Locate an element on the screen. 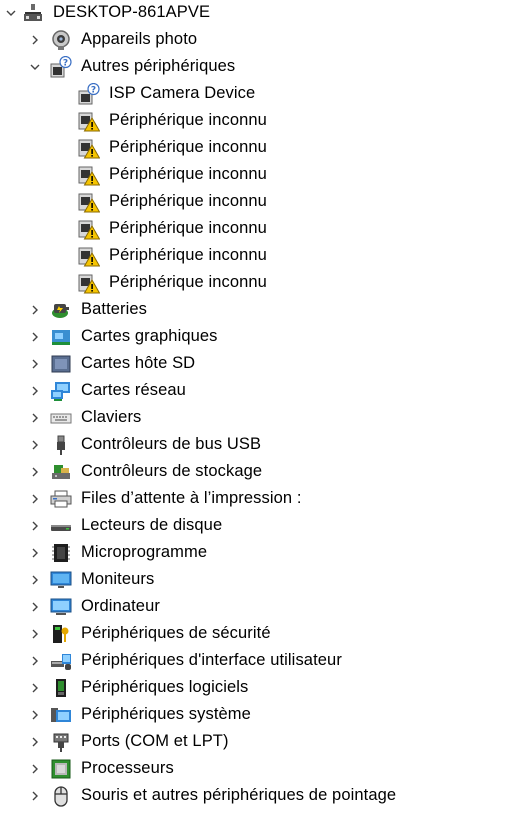 The width and height of the screenshot is (510, 837). tree-item-label: Appareils photo is located at coordinates (139, 39).